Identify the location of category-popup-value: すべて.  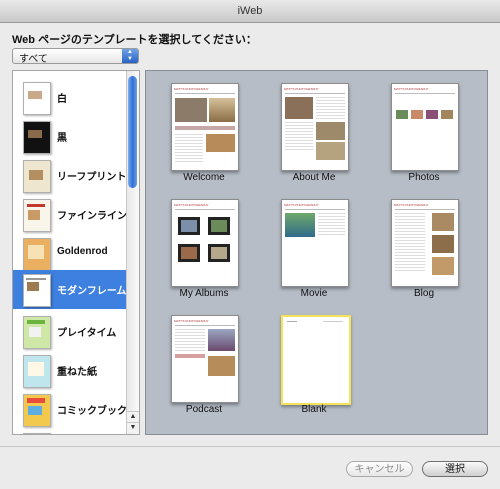
(33, 59).